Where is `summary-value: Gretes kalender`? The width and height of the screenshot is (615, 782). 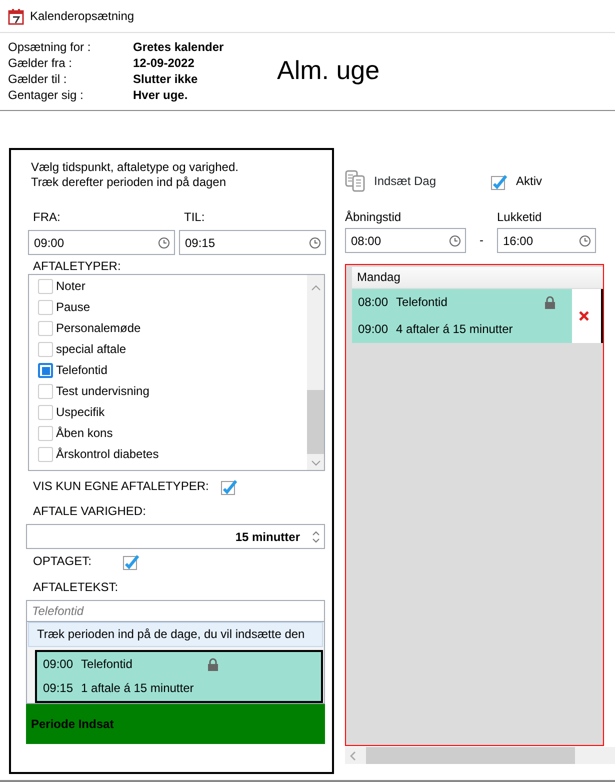 summary-value: Gretes kalender is located at coordinates (179, 48).